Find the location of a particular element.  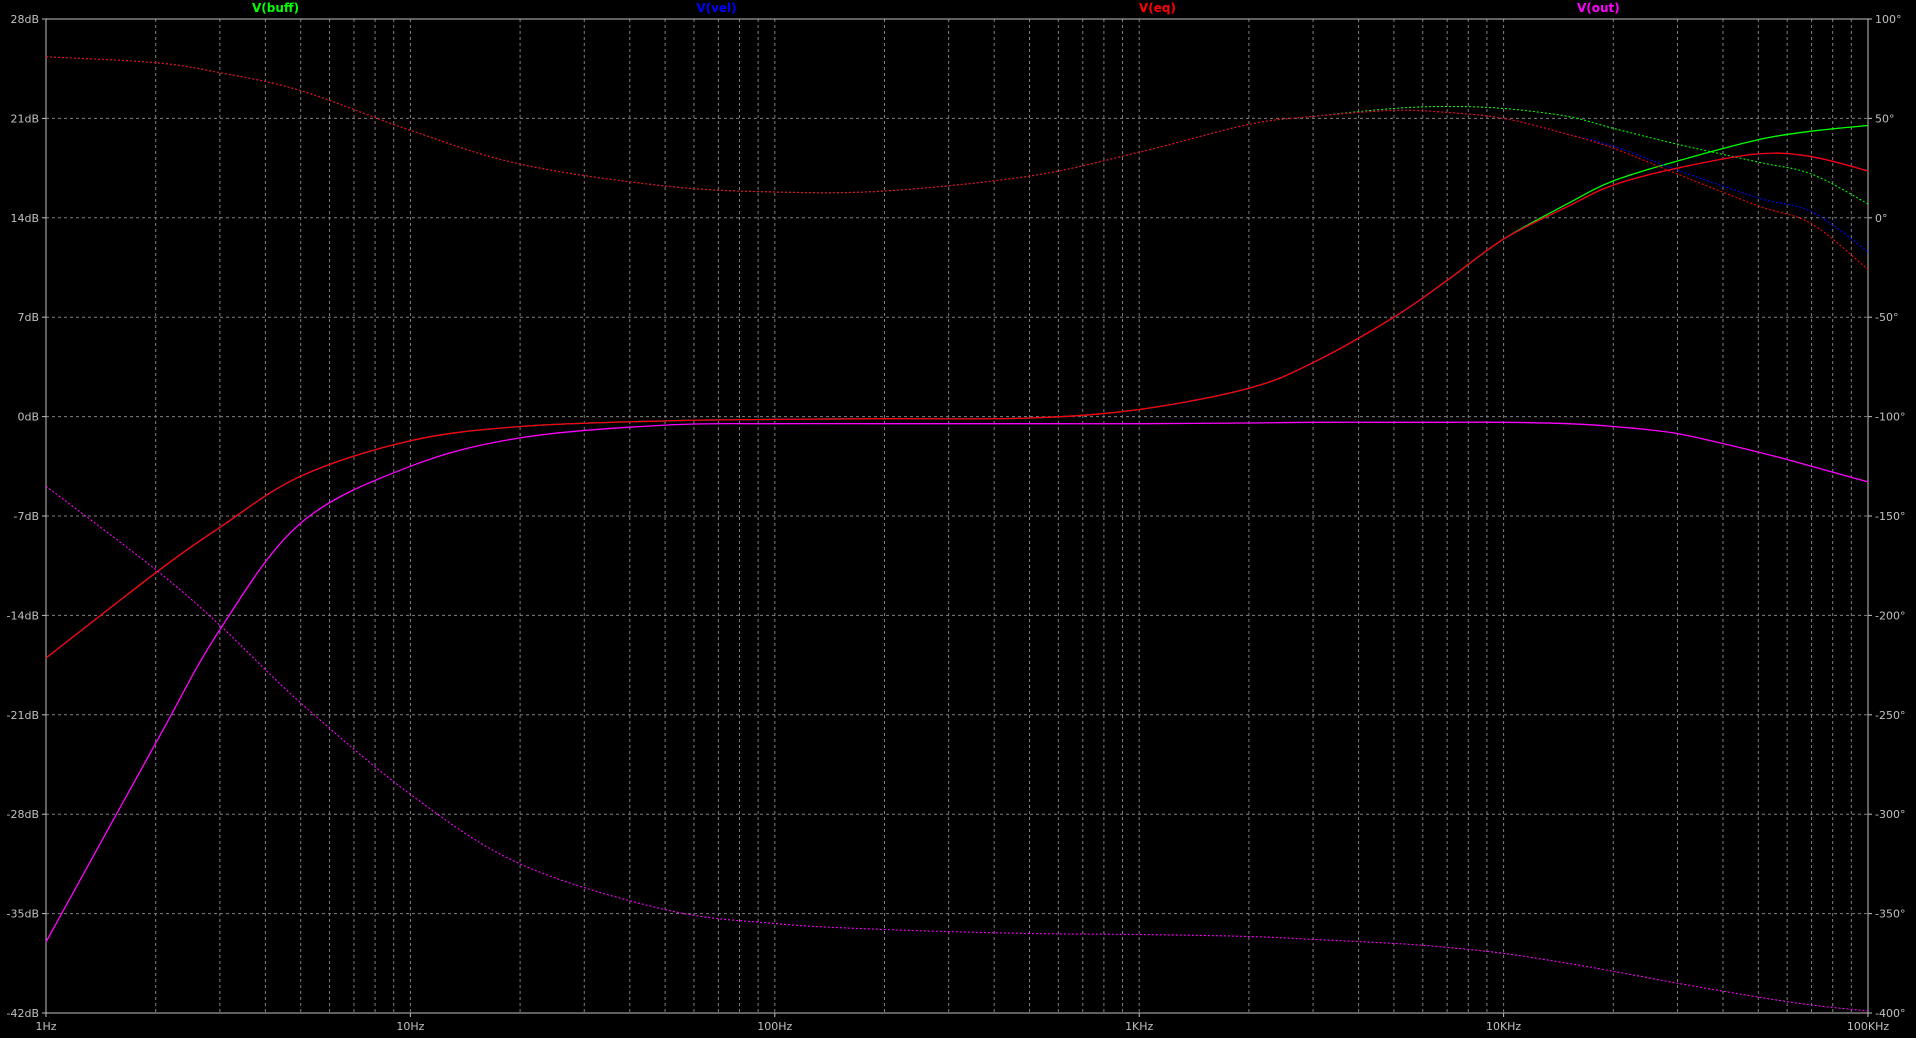

y-right-tick-label: -400° is located at coordinates (1890, 1013).